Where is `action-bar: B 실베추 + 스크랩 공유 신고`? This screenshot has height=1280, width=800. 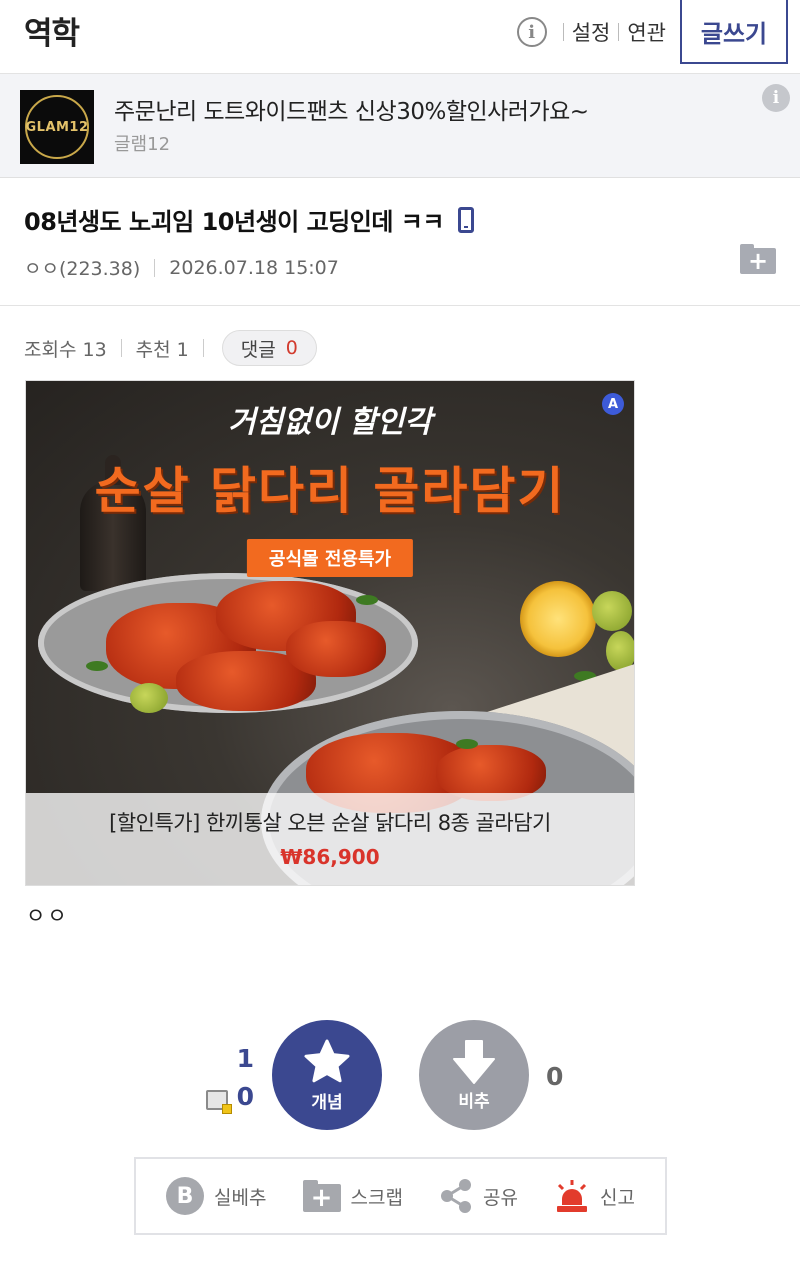 action-bar: B 실베추 + 스크랩 공유 신고 is located at coordinates (400, 1196).